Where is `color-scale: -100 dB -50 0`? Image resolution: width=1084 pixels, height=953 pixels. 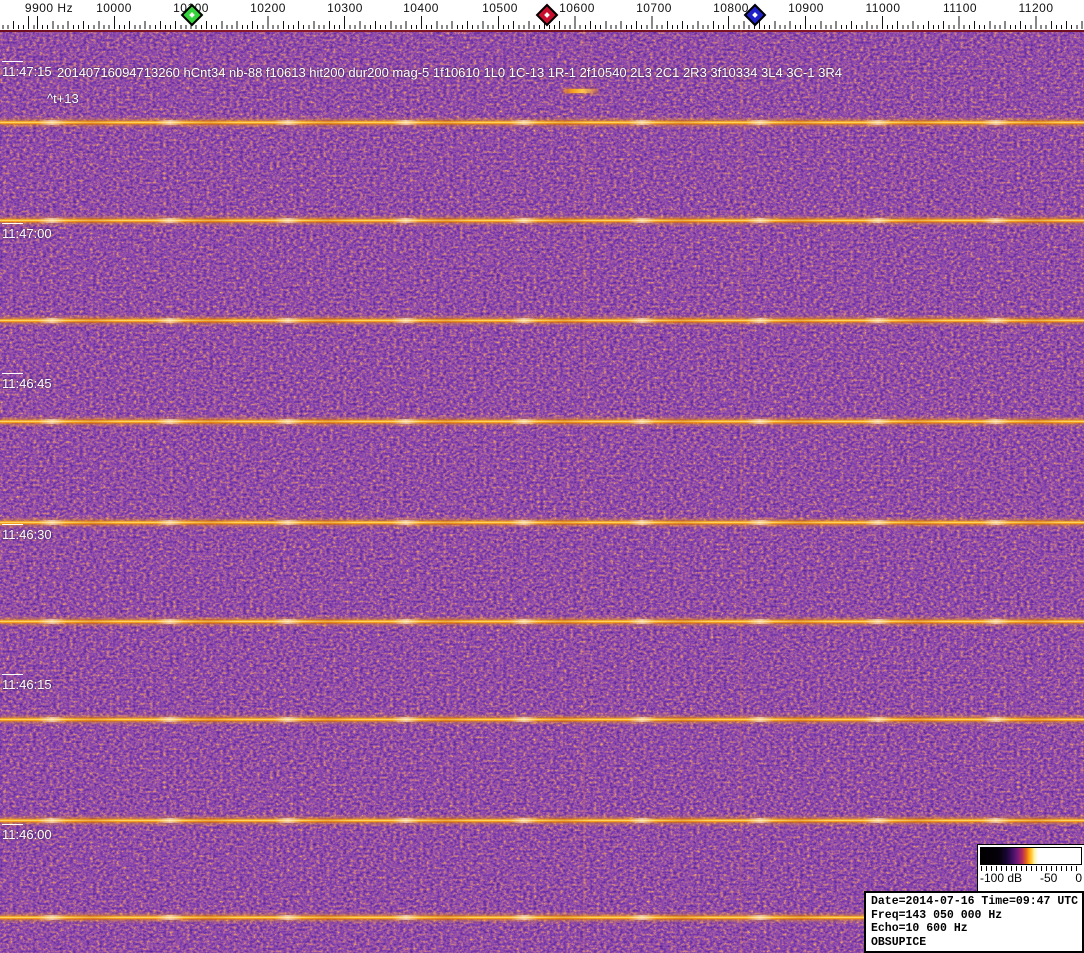
color-scale: -100 dB -50 0 is located at coordinates (1030, 868).